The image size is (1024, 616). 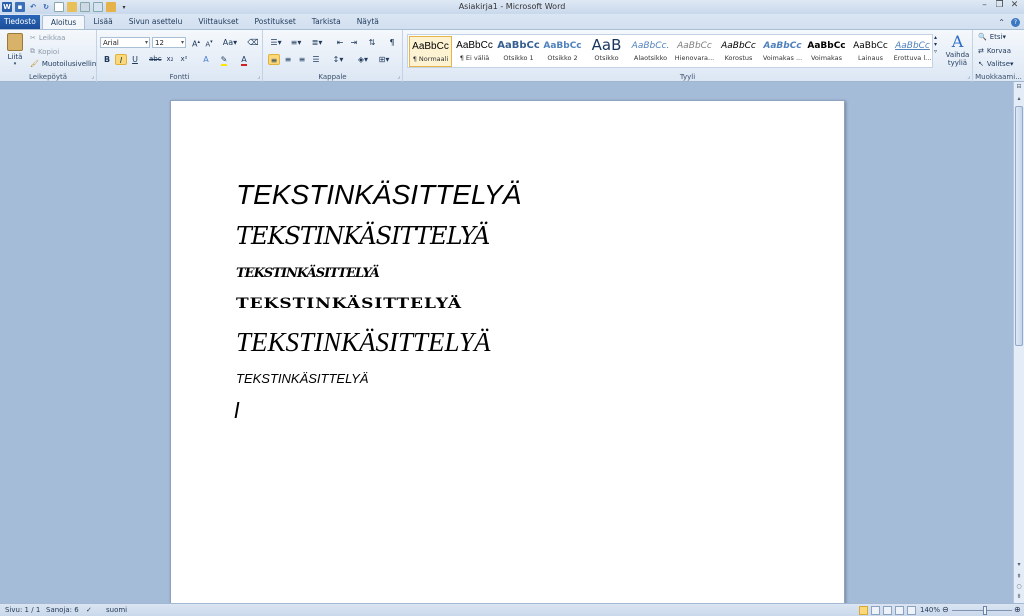 I want to click on find-button: 🔍 Etsi ▾, so click(x=992, y=37).